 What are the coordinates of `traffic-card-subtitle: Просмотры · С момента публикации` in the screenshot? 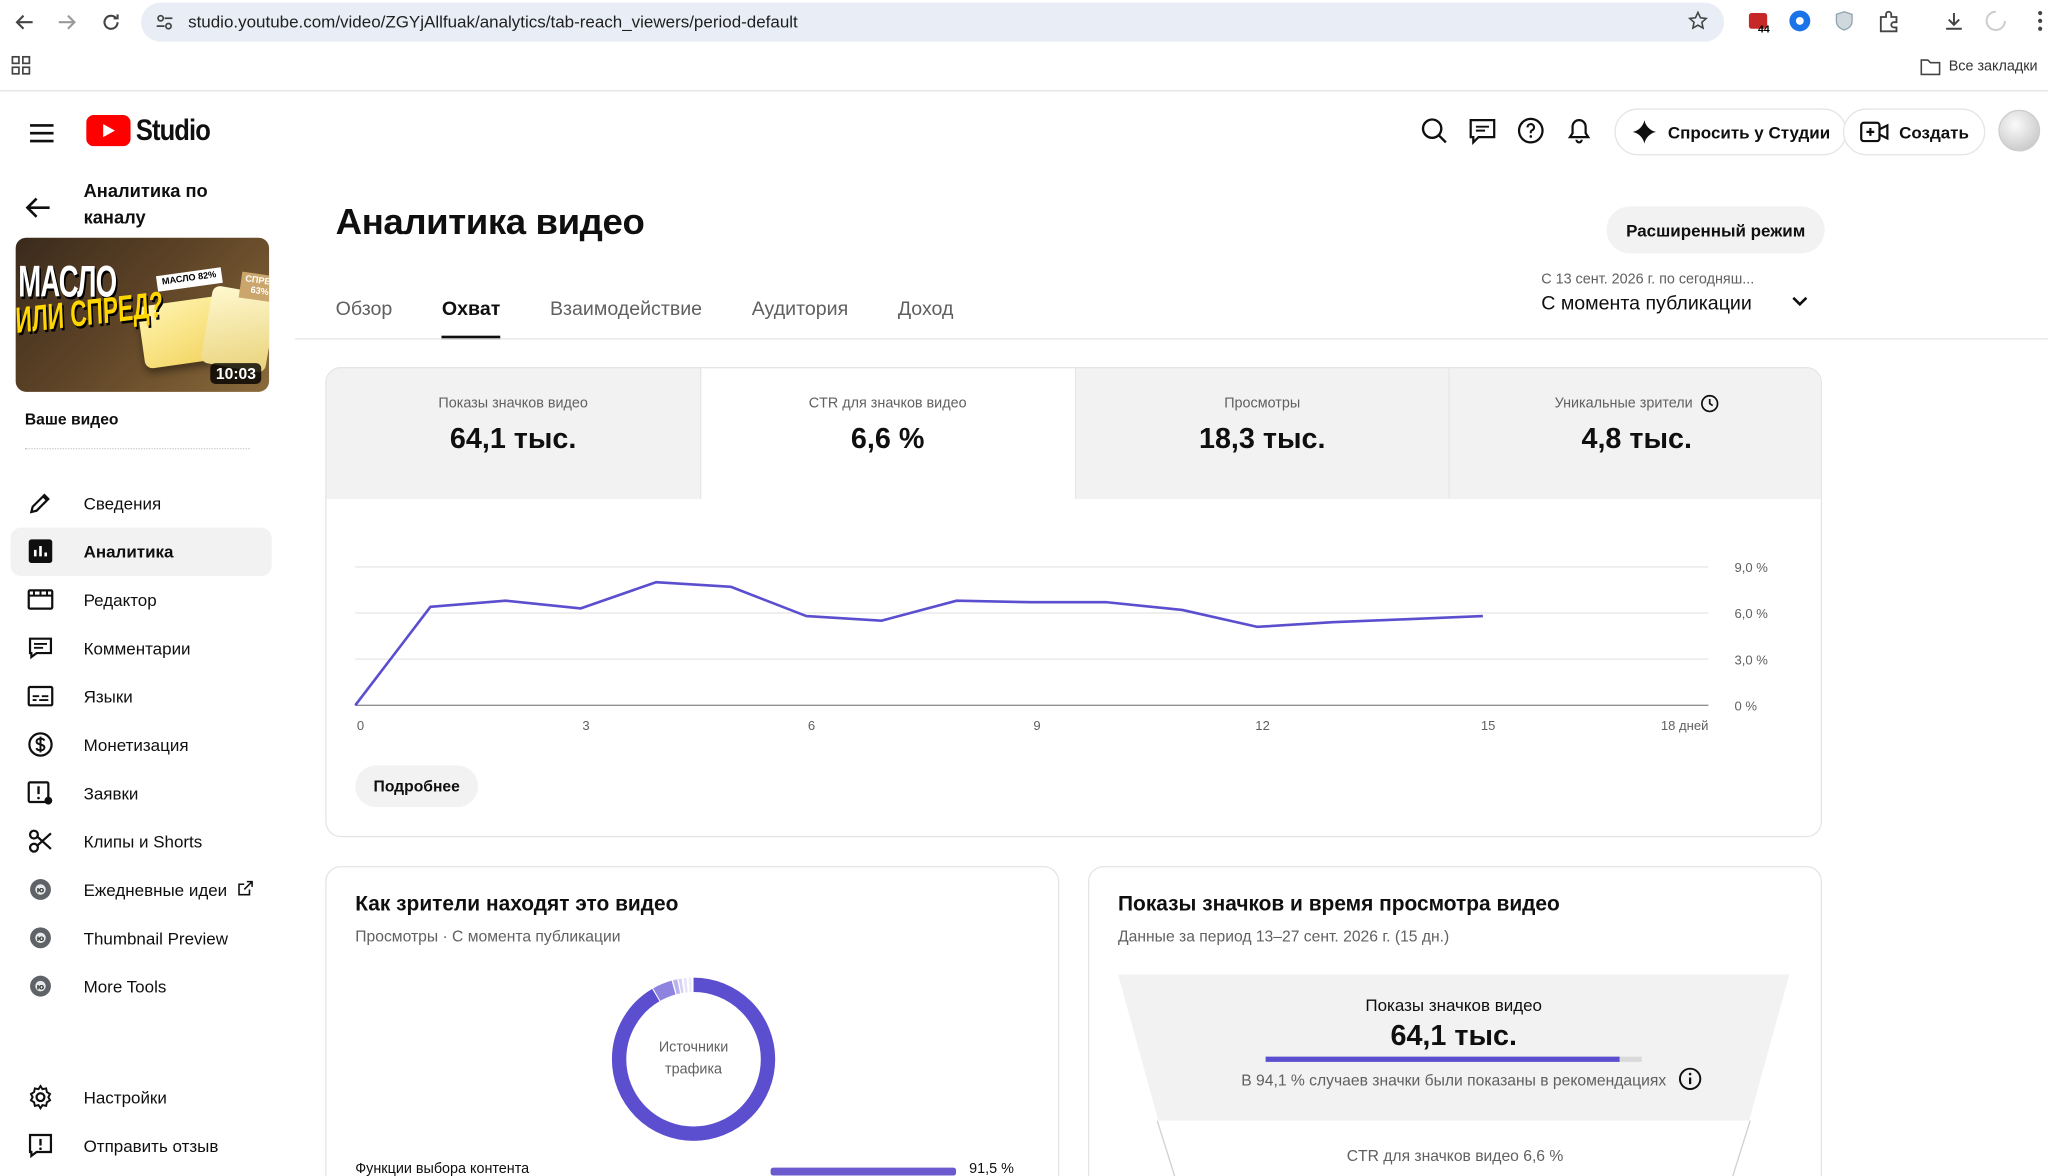 It's located at (488, 936).